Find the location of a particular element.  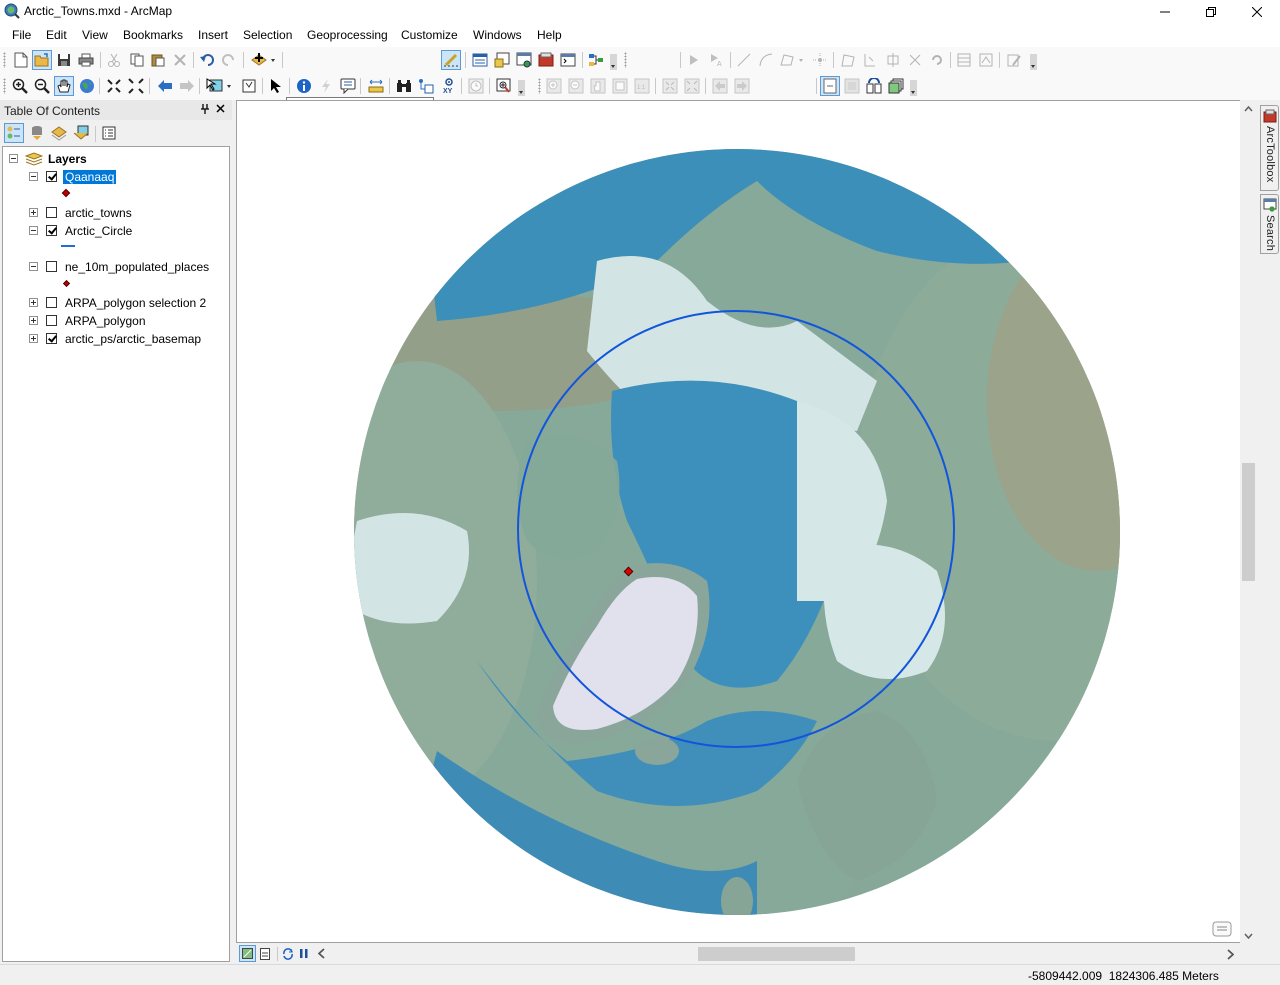

measure-button is located at coordinates (376, 86).